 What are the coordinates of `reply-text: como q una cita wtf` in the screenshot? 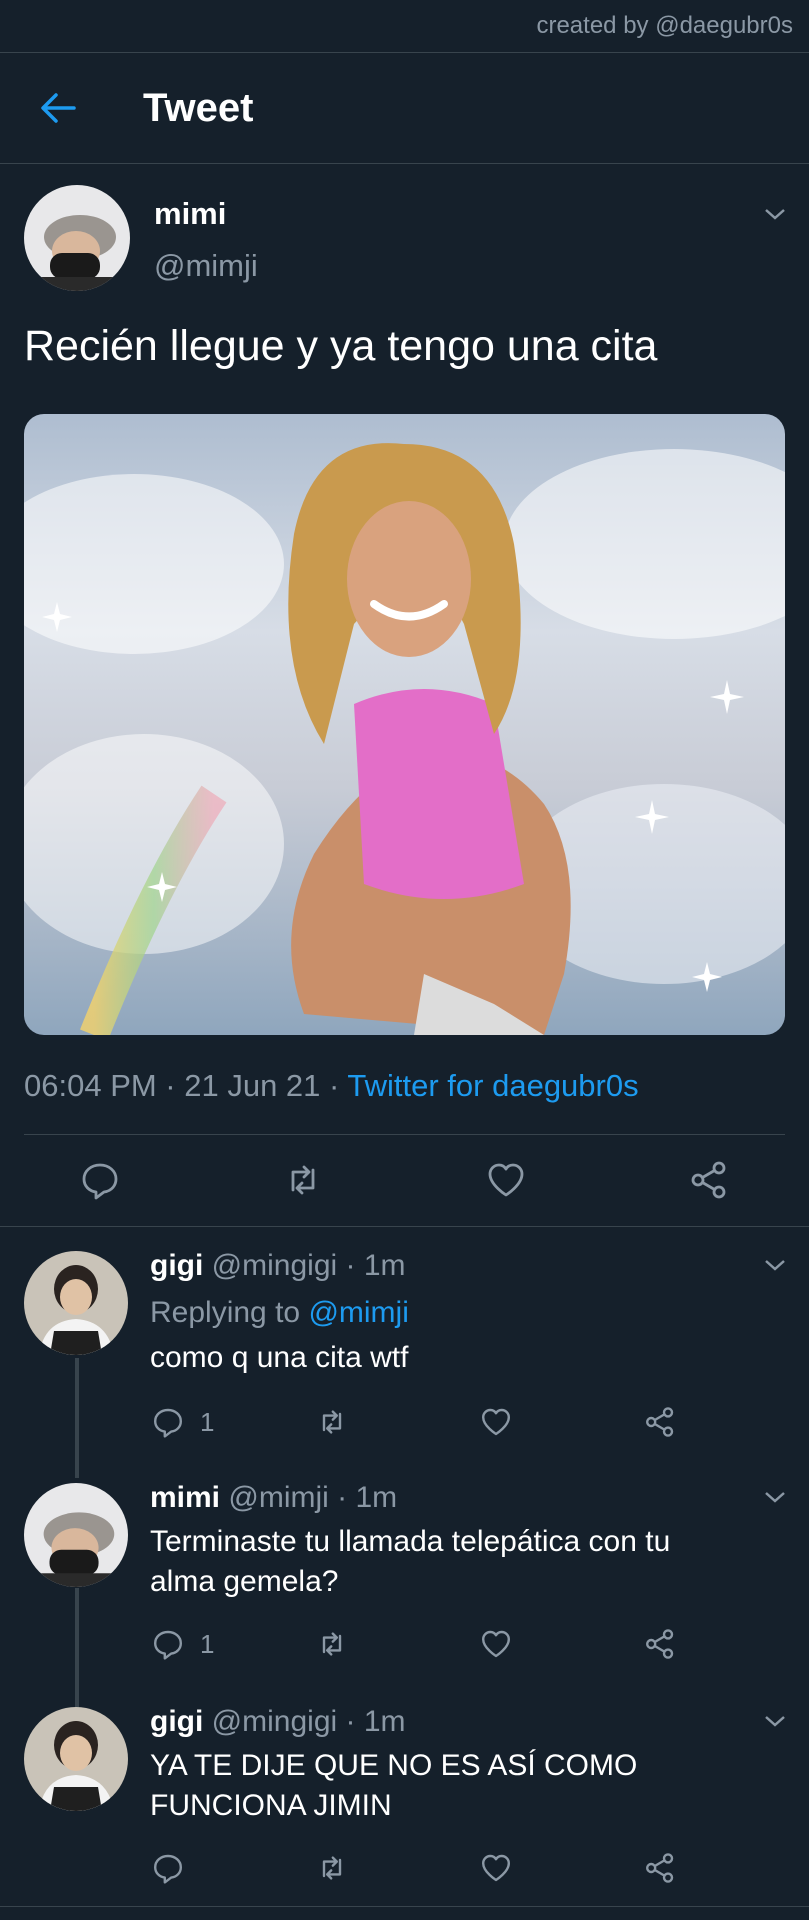 It's located at (279, 1358).